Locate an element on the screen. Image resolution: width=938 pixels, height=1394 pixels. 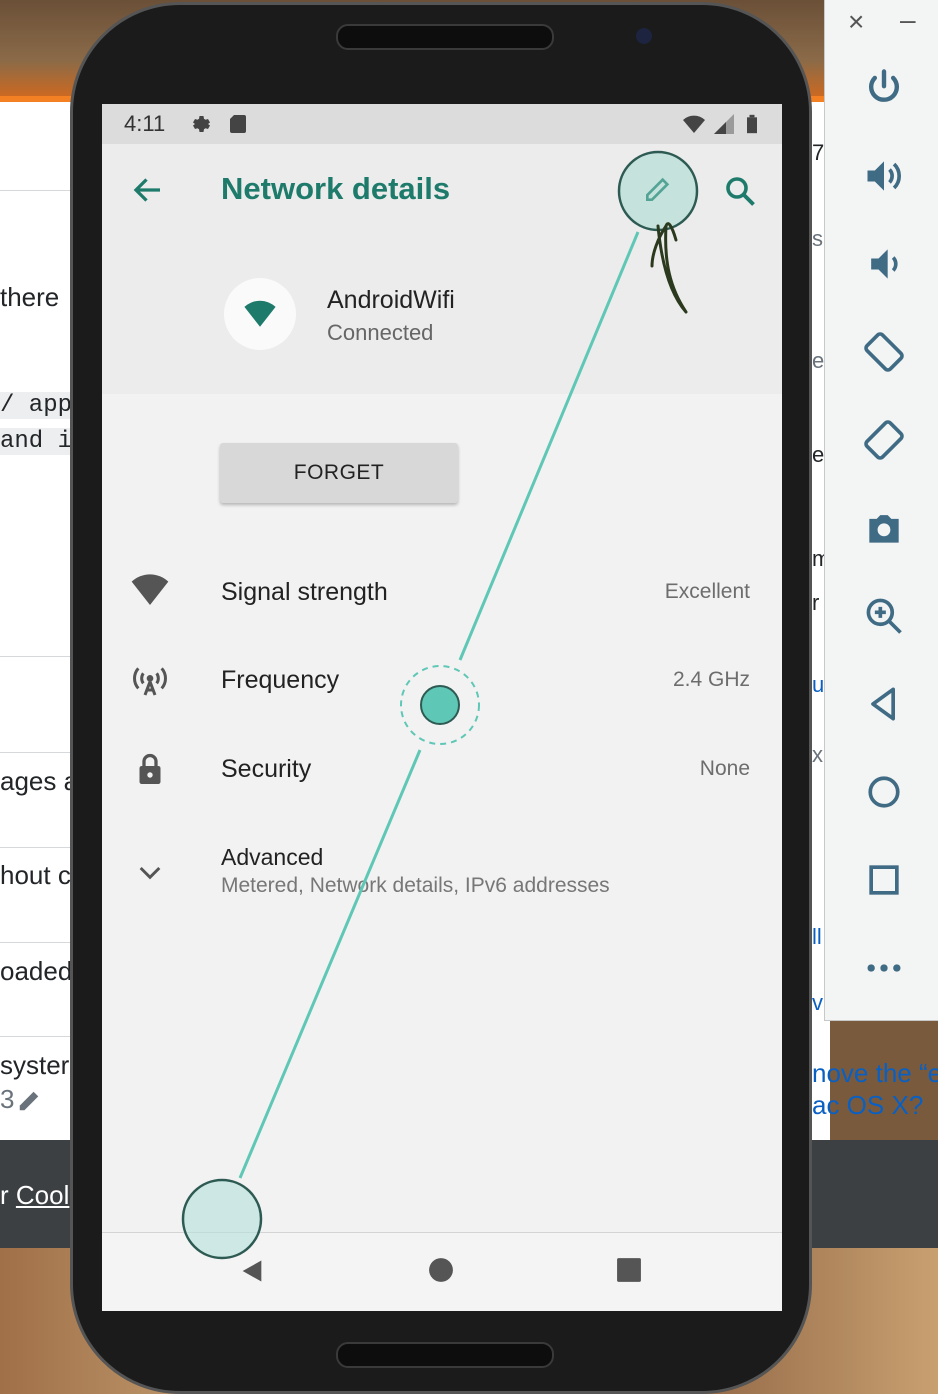
edit-icon is located at coordinates (658, 191).